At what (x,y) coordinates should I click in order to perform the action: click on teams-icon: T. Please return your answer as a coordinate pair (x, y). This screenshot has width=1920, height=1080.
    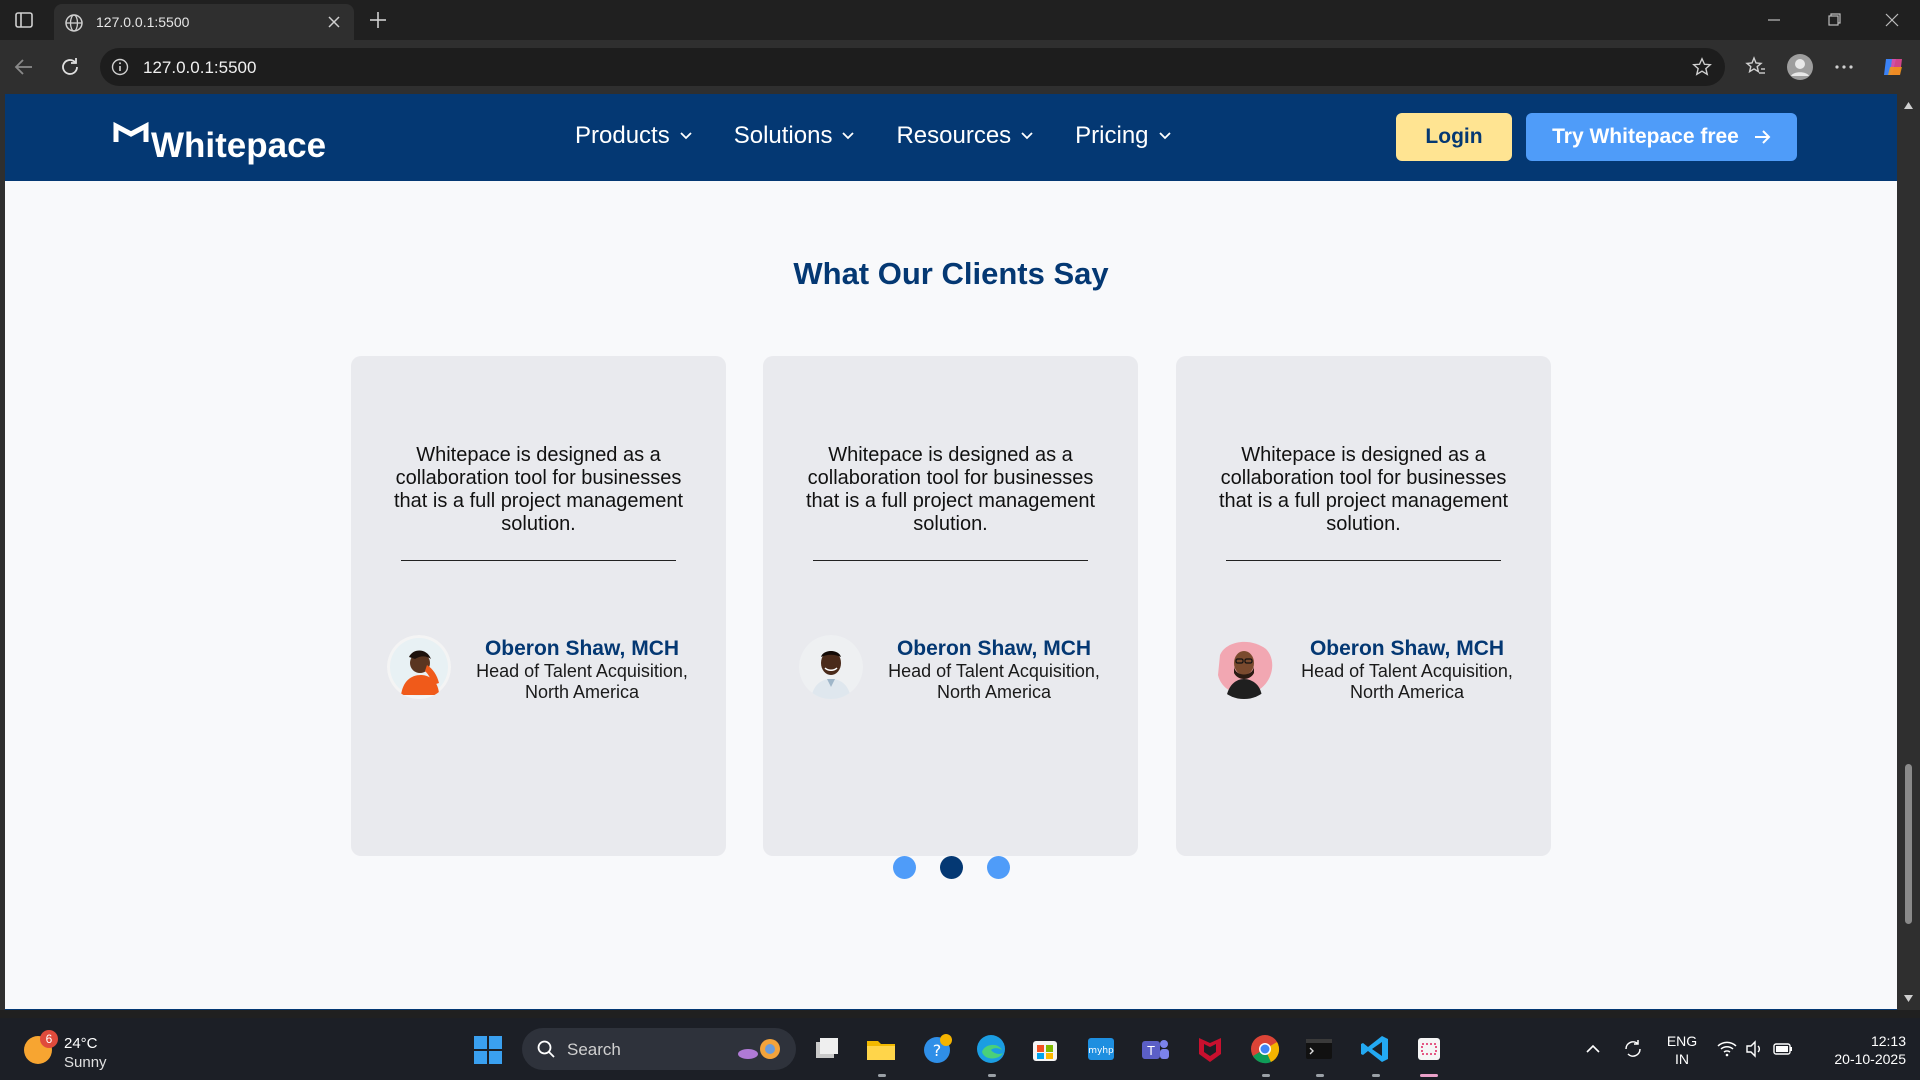
    Looking at the image, I should click on (1155, 1049).